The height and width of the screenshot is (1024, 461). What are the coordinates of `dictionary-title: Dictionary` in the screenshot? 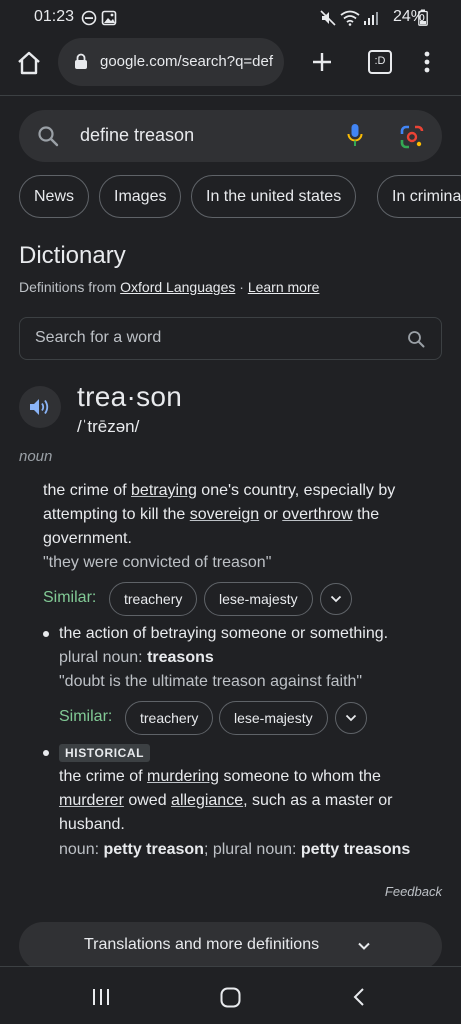 It's located at (72, 255).